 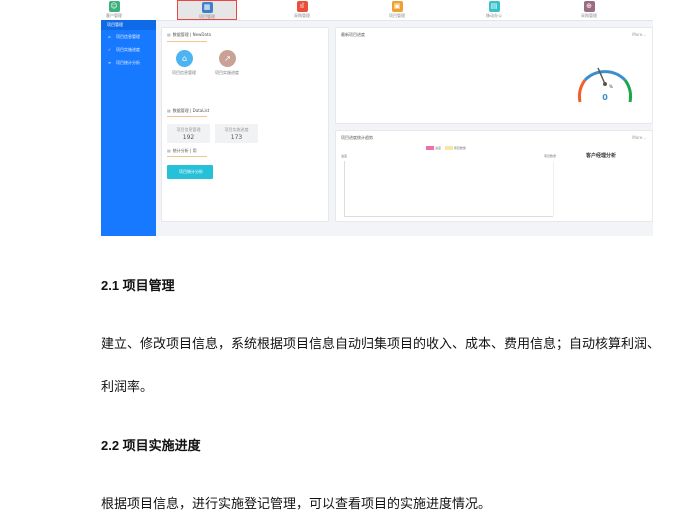 What do you see at coordinates (494, 6) in the screenshot?
I see `book-icon: ▤` at bounding box center [494, 6].